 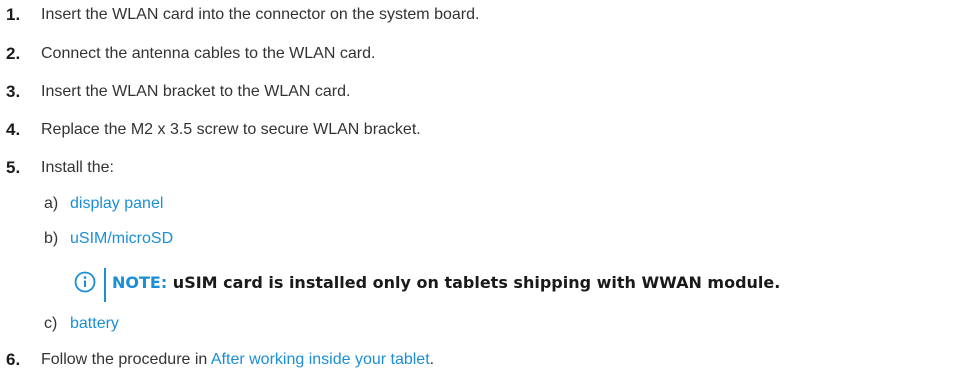 What do you see at coordinates (432, 359) in the screenshot?
I see `step-text-after: .` at bounding box center [432, 359].